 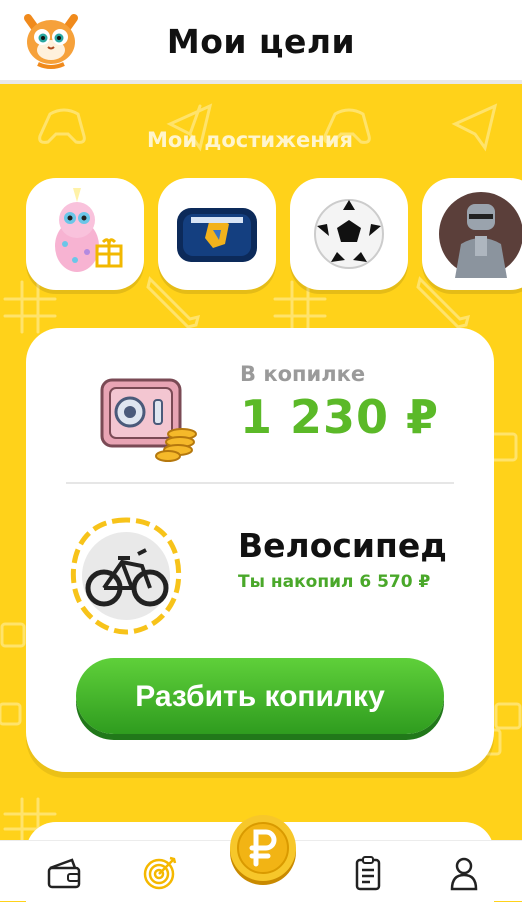 What do you see at coordinates (334, 582) in the screenshot?
I see `goal-saved-text: Ты накопил 6 570 ₽` at bounding box center [334, 582].